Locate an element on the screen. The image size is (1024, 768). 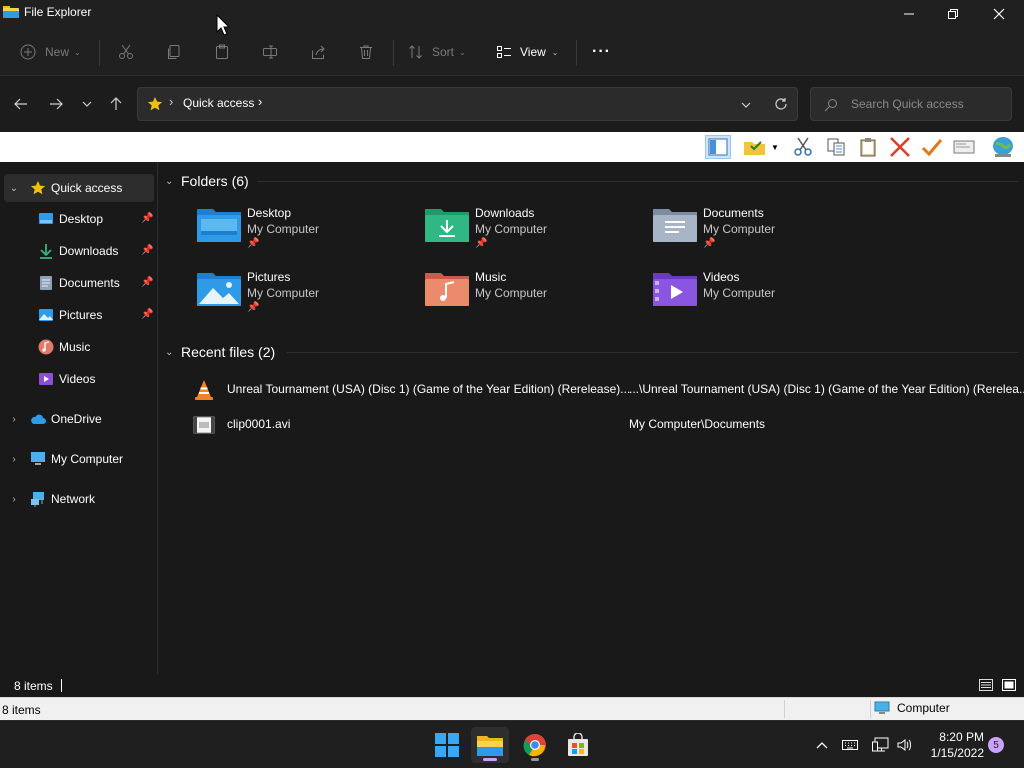
forward-button is located at coordinates (56, 104).